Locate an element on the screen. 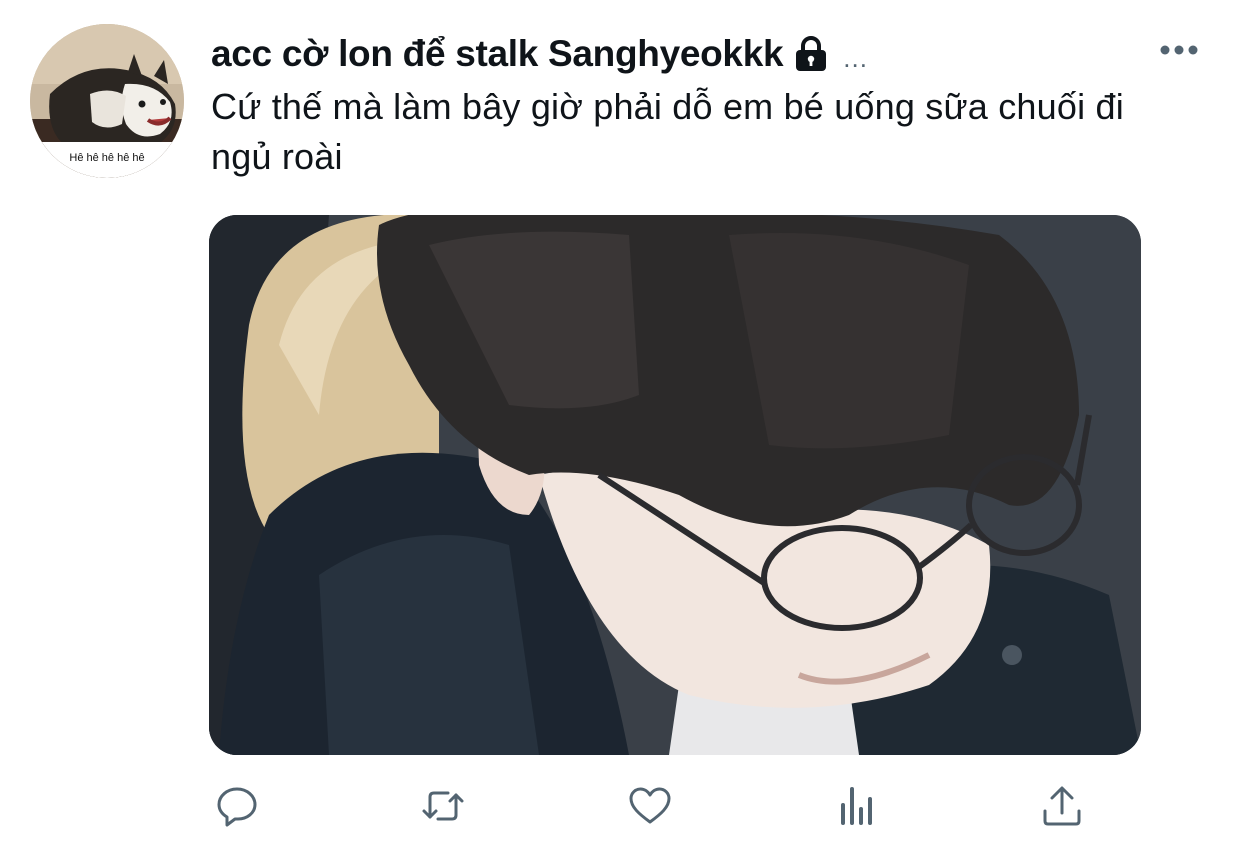 This screenshot has width=1242, height=855. analytics-button is located at coordinates (856, 806).